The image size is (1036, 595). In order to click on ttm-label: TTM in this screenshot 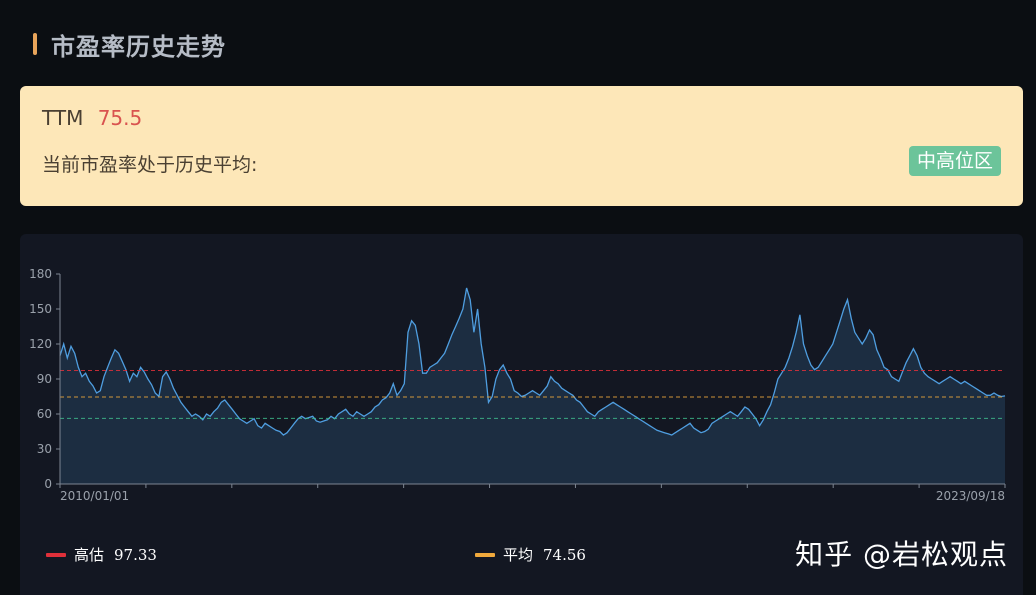, I will do `click(63, 118)`.